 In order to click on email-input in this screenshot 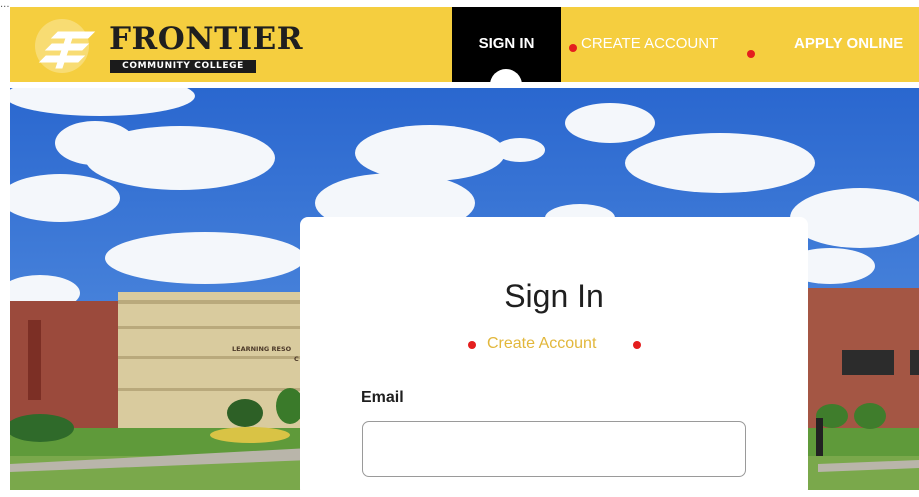, I will do `click(554, 449)`.